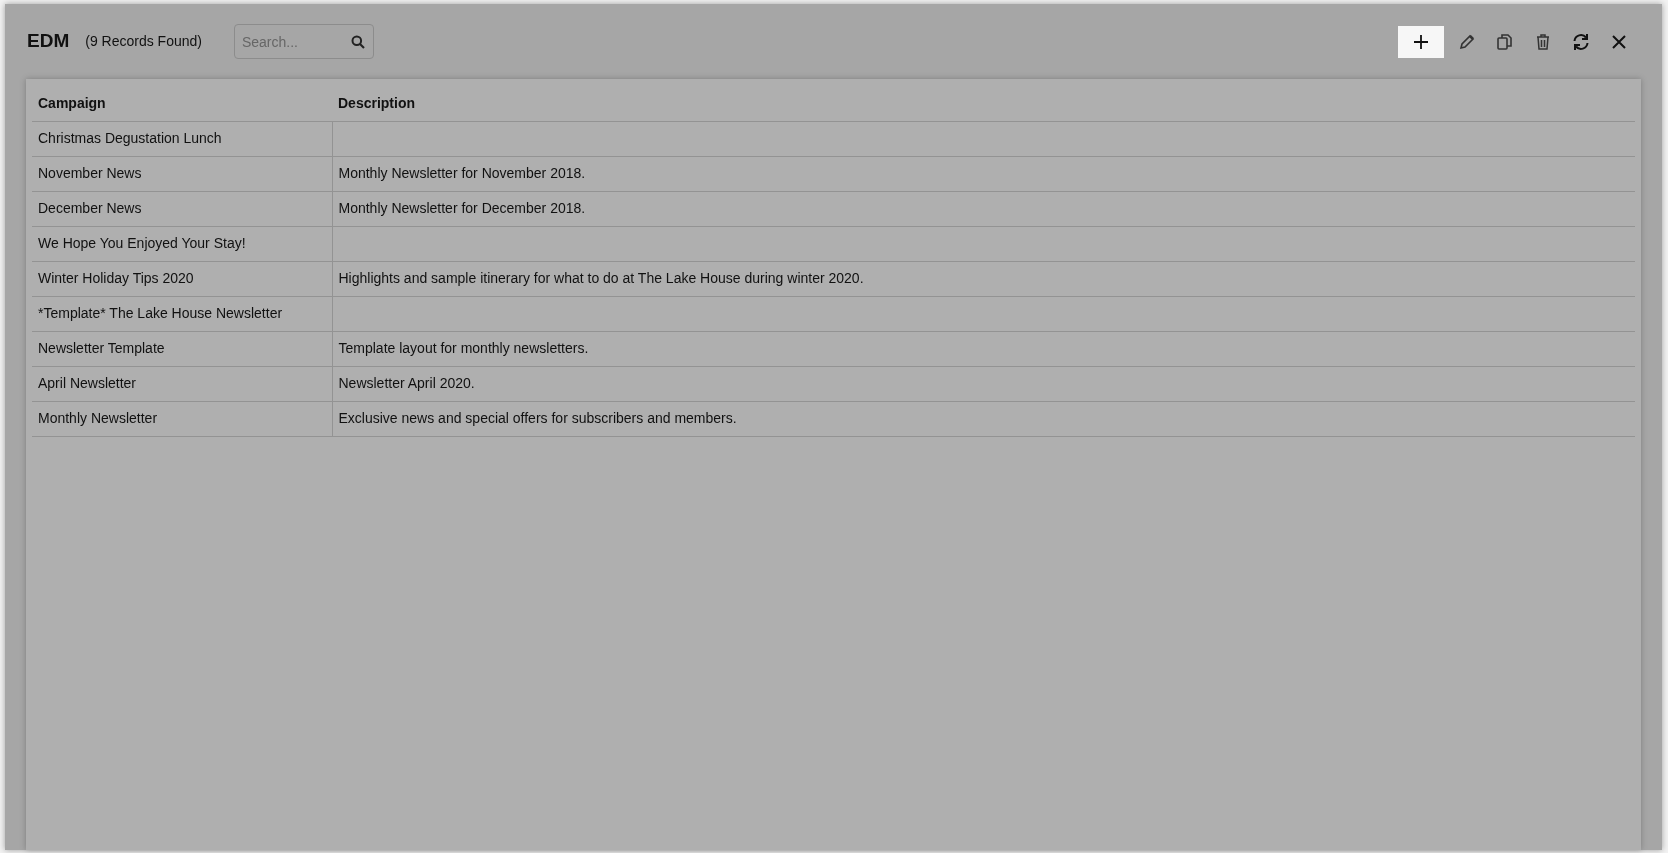  I want to click on window-title: EDM, so click(48, 41).